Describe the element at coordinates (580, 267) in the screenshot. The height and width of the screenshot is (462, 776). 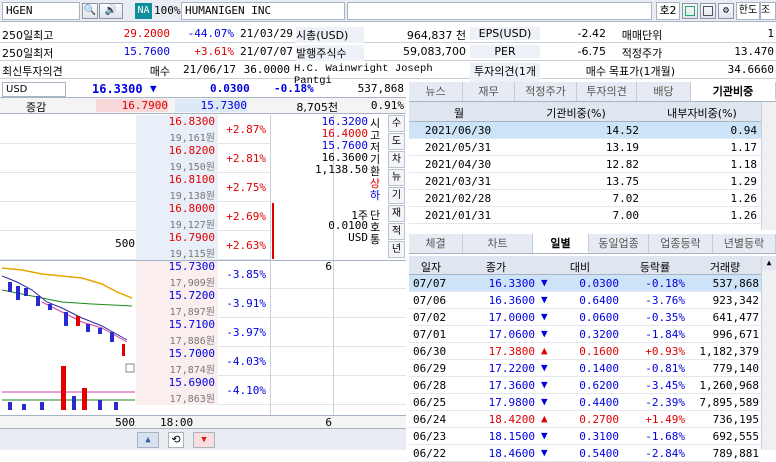
I see `daily-header-cell: 대비` at that location.